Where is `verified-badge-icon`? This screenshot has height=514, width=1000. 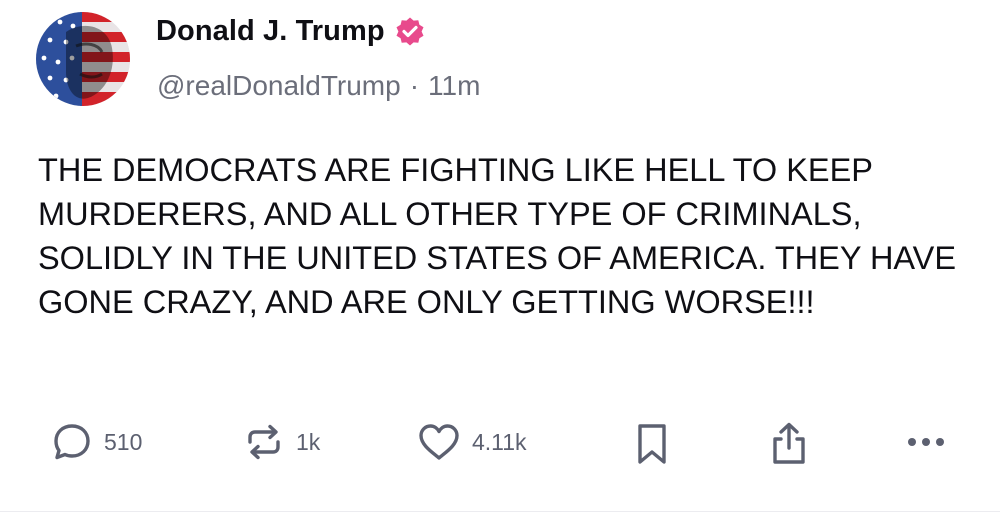
verified-badge-icon is located at coordinates (410, 31).